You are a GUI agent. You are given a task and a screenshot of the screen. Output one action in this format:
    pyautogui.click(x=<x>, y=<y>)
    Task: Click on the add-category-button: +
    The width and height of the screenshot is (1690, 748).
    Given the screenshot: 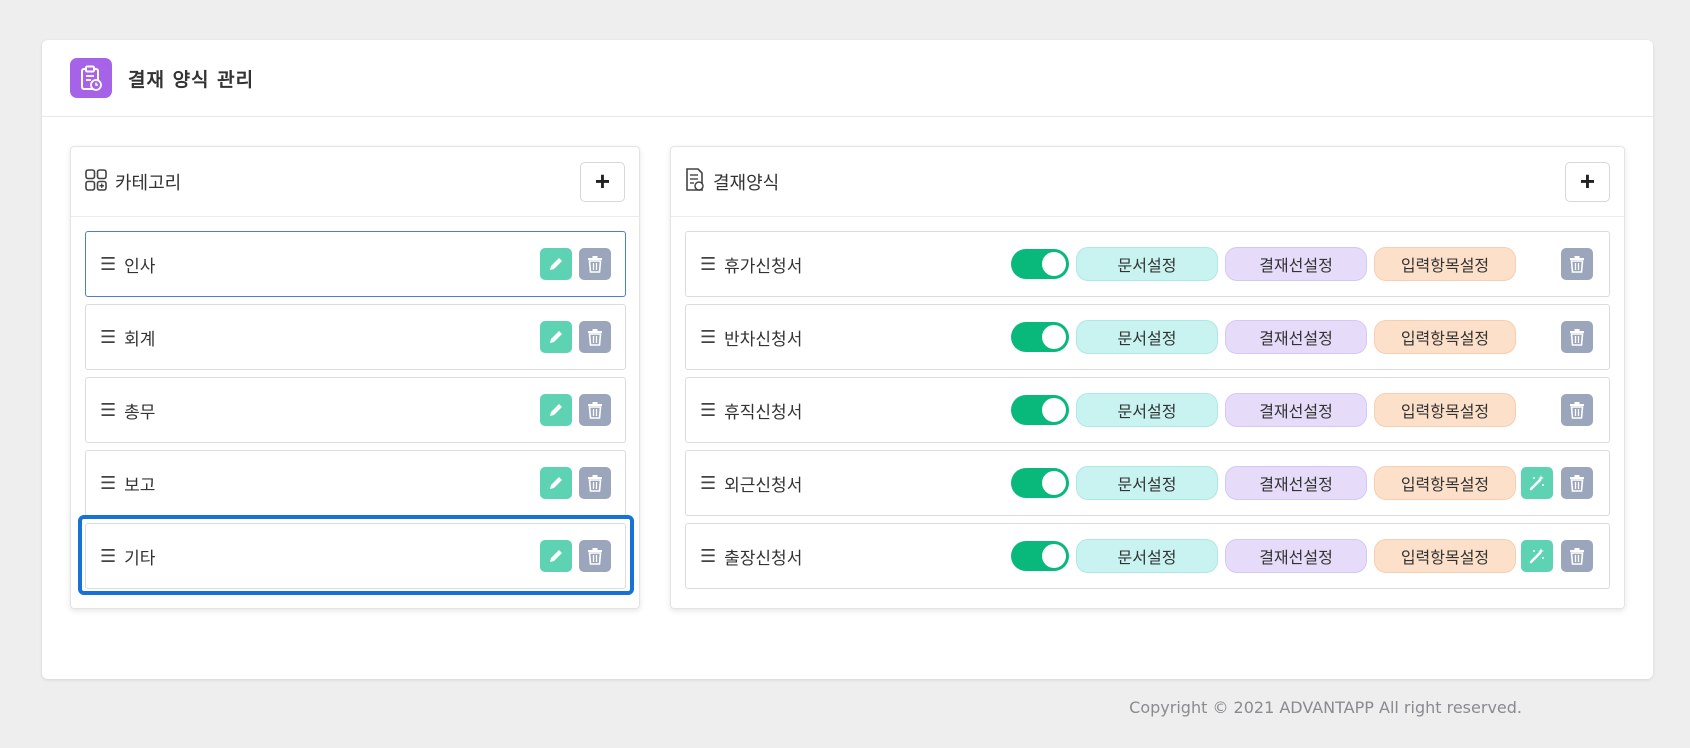 What is the action you would take?
    pyautogui.click(x=602, y=181)
    